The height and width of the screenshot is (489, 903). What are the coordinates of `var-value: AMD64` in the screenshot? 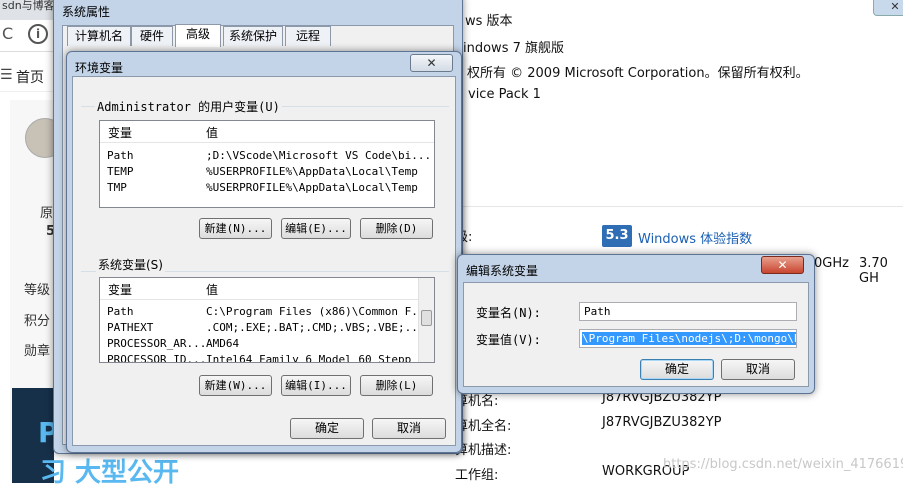 It's located at (223, 343).